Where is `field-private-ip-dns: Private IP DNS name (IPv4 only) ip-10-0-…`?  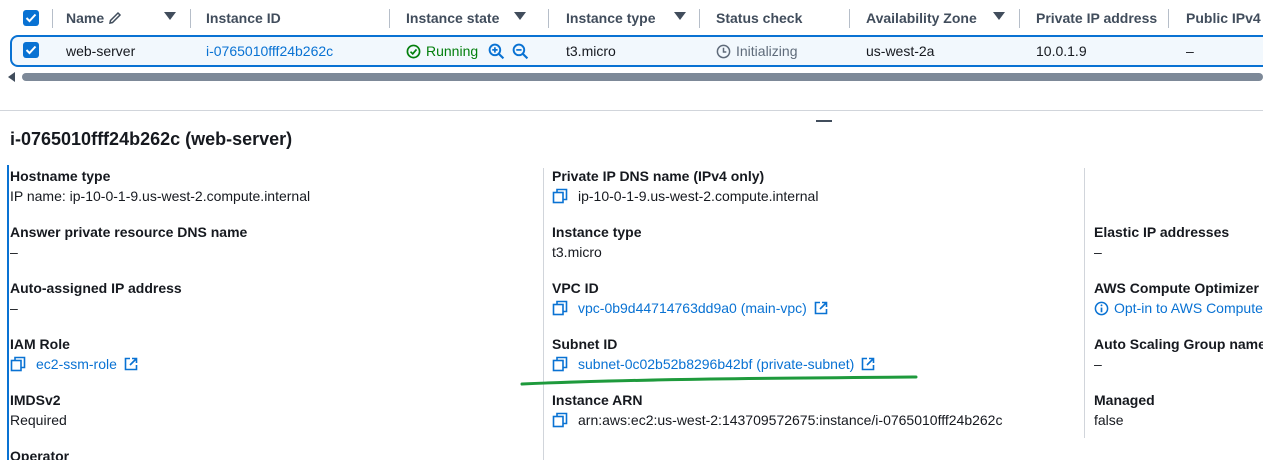
field-private-ip-dns: Private IP DNS name (IPv4 only) ip-10-0-… is located at coordinates (685, 186).